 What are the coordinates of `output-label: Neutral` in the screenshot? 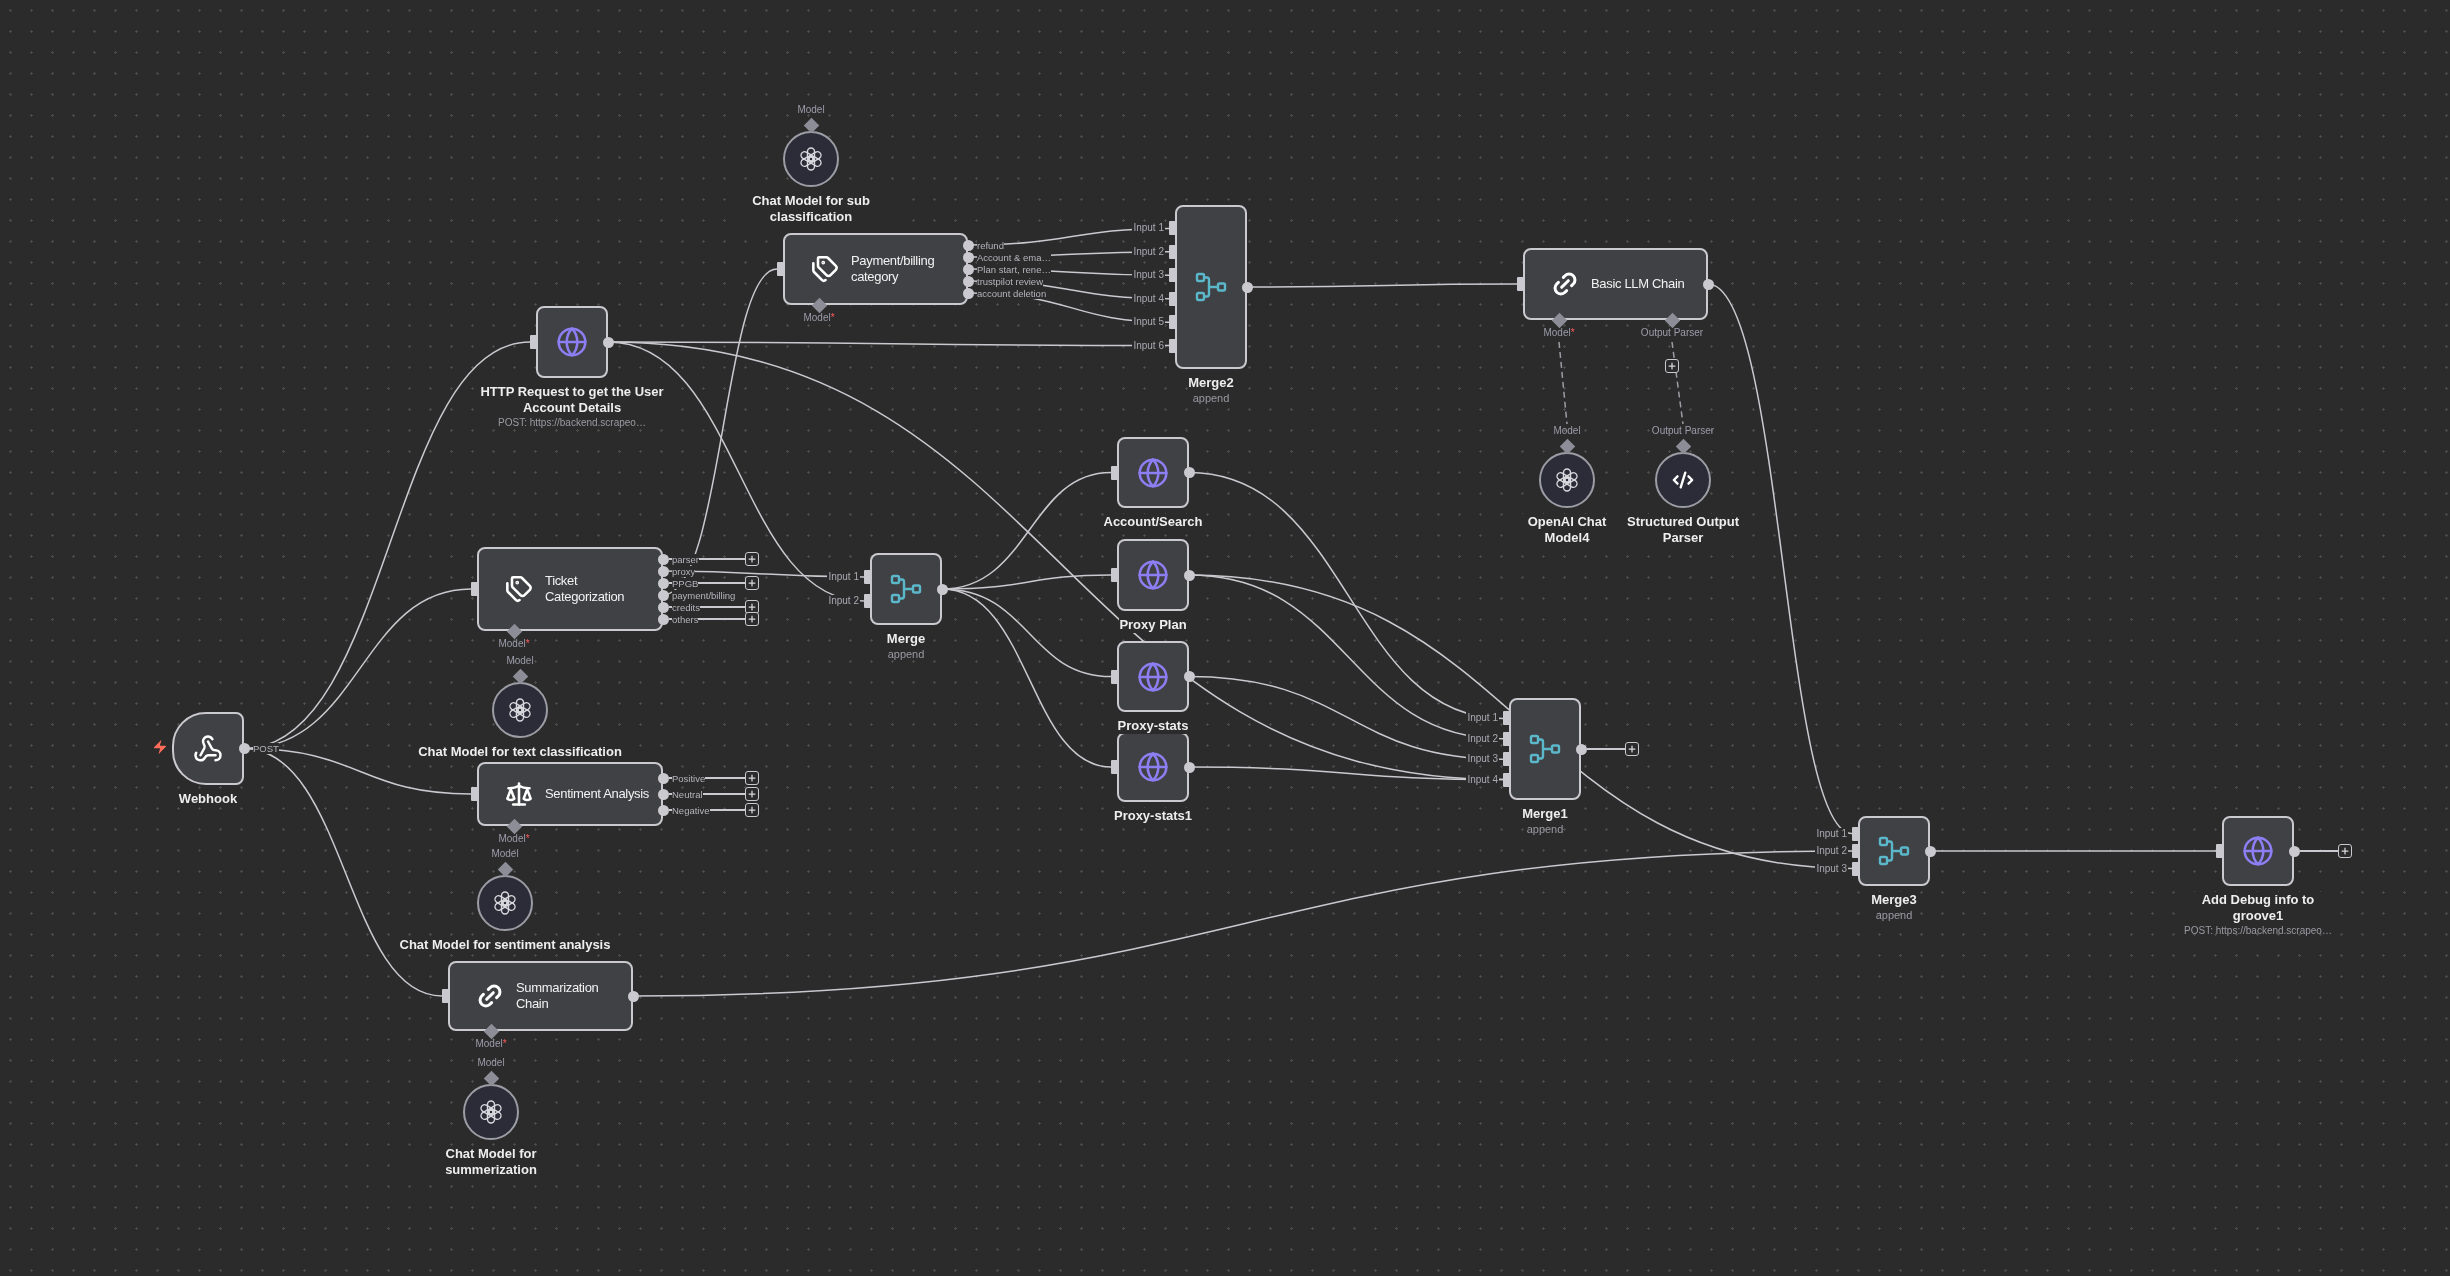 It's located at (687, 794).